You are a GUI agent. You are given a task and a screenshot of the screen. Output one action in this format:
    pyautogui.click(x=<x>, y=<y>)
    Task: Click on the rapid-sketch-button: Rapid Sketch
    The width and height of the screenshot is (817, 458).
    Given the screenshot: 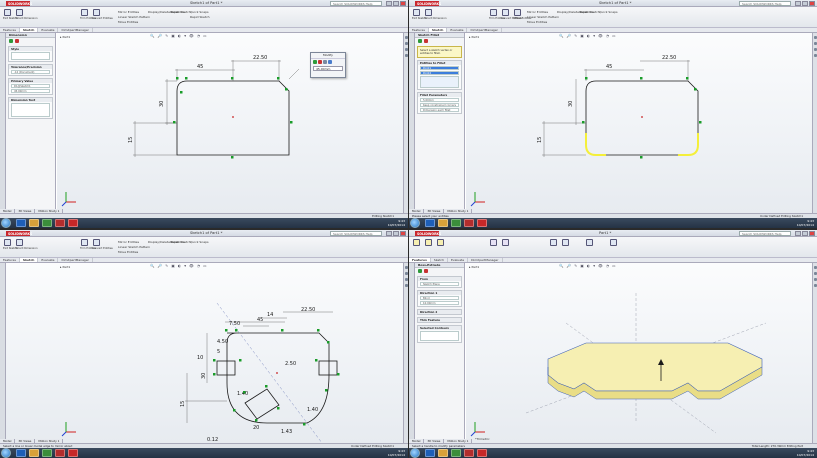 What is the action you would take?
    pyautogui.click(x=200, y=17)
    